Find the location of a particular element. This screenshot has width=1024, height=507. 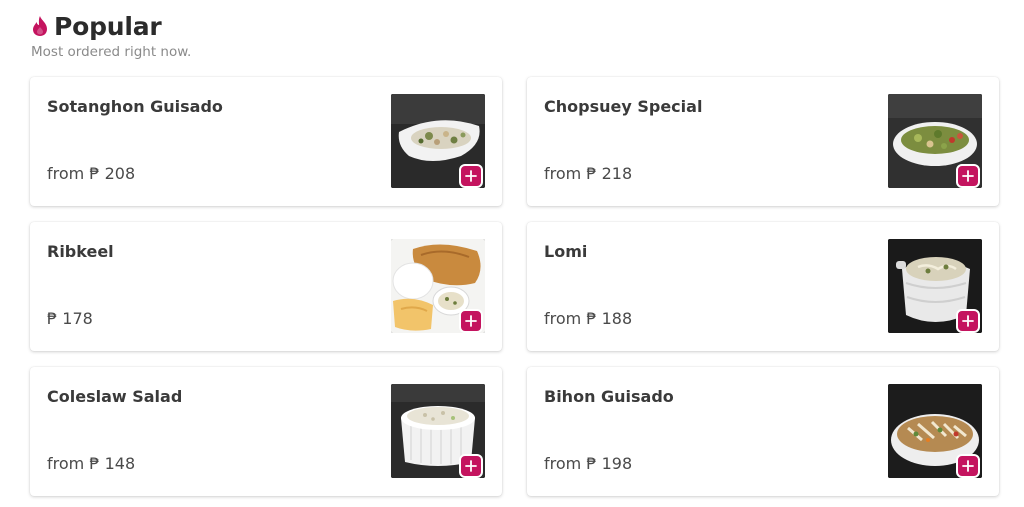

menu-item-name: Chopsuey Special is located at coordinates (623, 106).